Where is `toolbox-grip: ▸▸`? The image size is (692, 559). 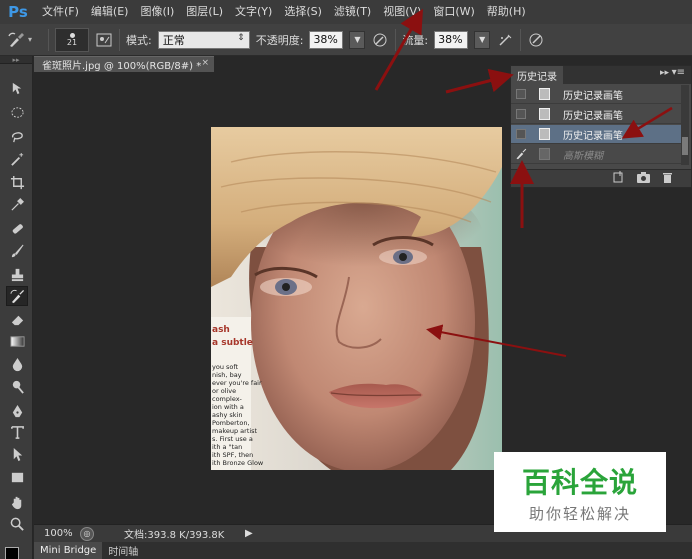
toolbox-grip: ▸▸ is located at coordinates (16, 60).